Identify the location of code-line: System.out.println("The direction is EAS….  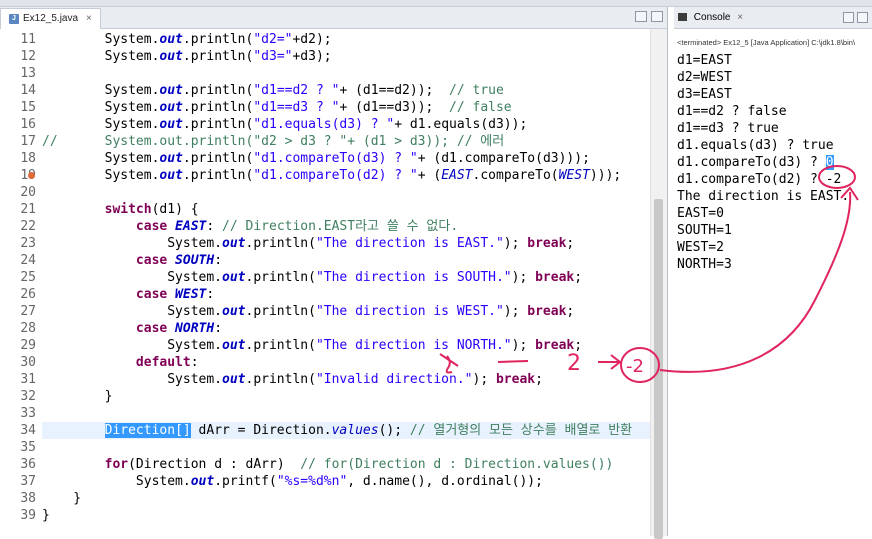
(308, 243).